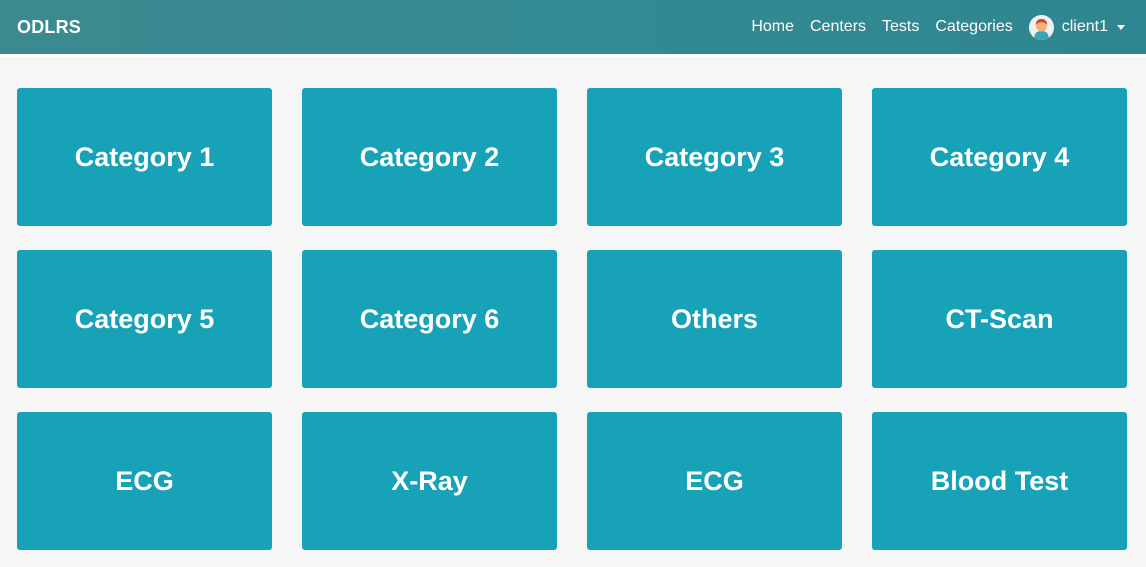  I want to click on category-card: Category 3, so click(714, 157).